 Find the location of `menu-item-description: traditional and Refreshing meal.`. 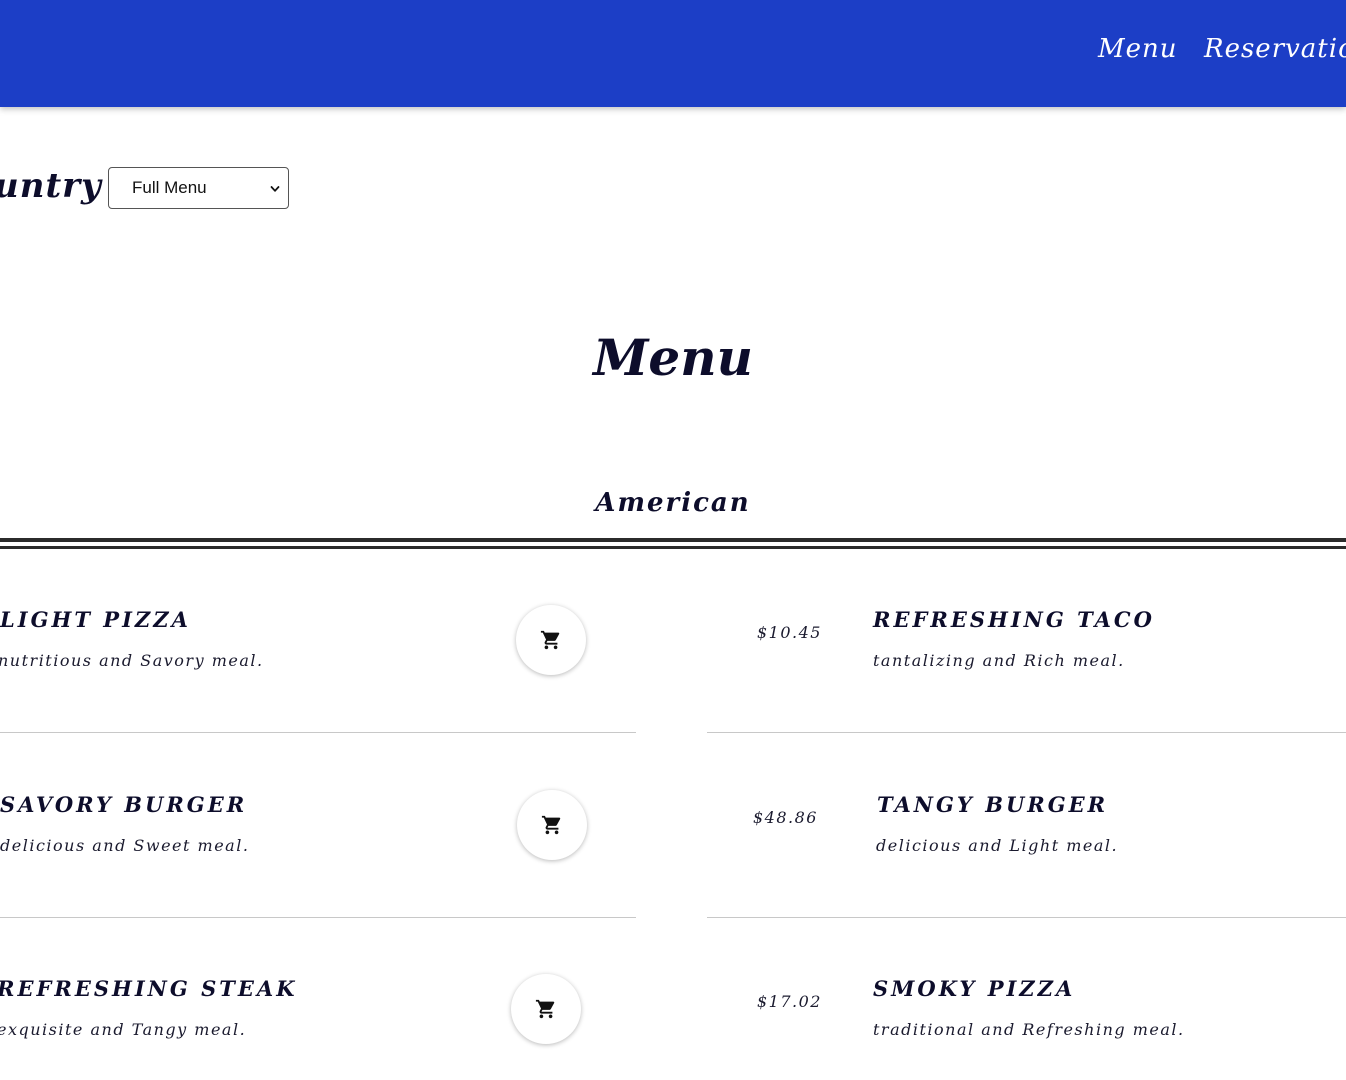

menu-item-description: traditional and Refreshing meal. is located at coordinates (1029, 1029).